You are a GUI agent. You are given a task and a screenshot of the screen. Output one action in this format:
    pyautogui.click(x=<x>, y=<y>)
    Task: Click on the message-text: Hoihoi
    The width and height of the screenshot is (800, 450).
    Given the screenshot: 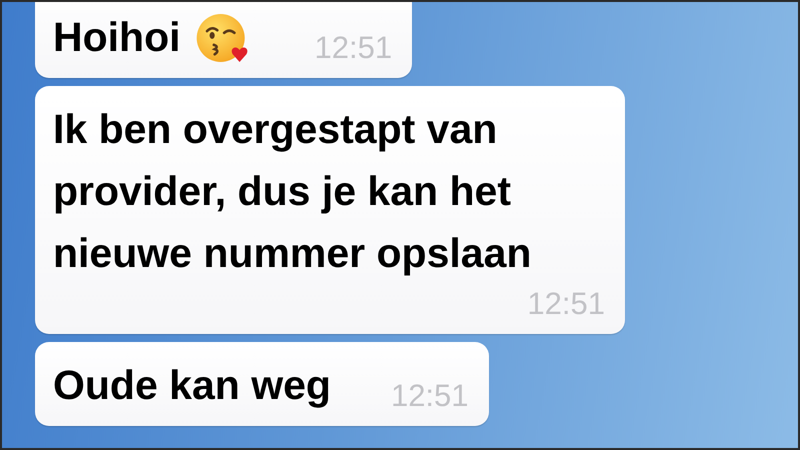 What is the action you would take?
    pyautogui.click(x=117, y=37)
    